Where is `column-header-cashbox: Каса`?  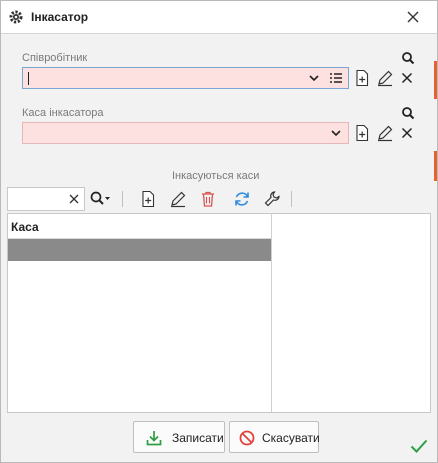 column-header-cashbox: Каса is located at coordinates (139, 226).